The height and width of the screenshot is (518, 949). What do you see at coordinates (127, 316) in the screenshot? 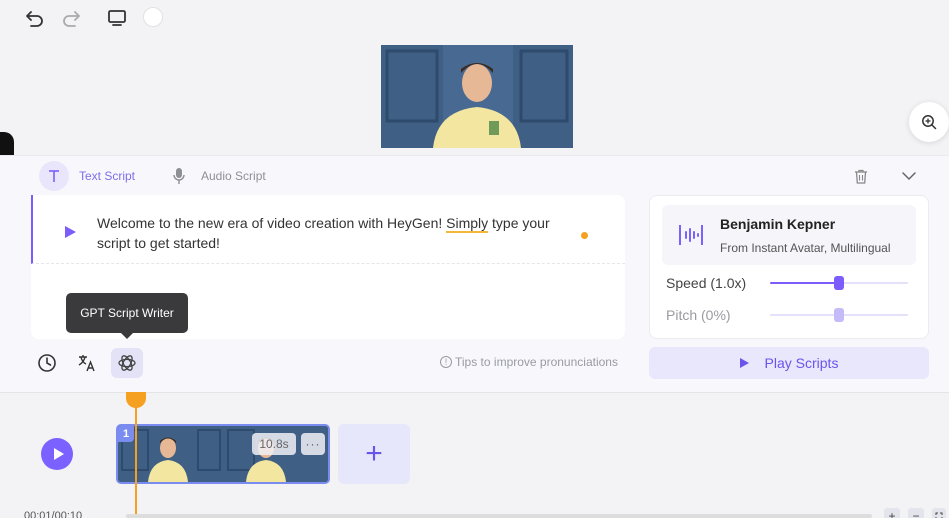
I see `gpt-script-writer-tooltip: GPT Script Writer` at bounding box center [127, 316].